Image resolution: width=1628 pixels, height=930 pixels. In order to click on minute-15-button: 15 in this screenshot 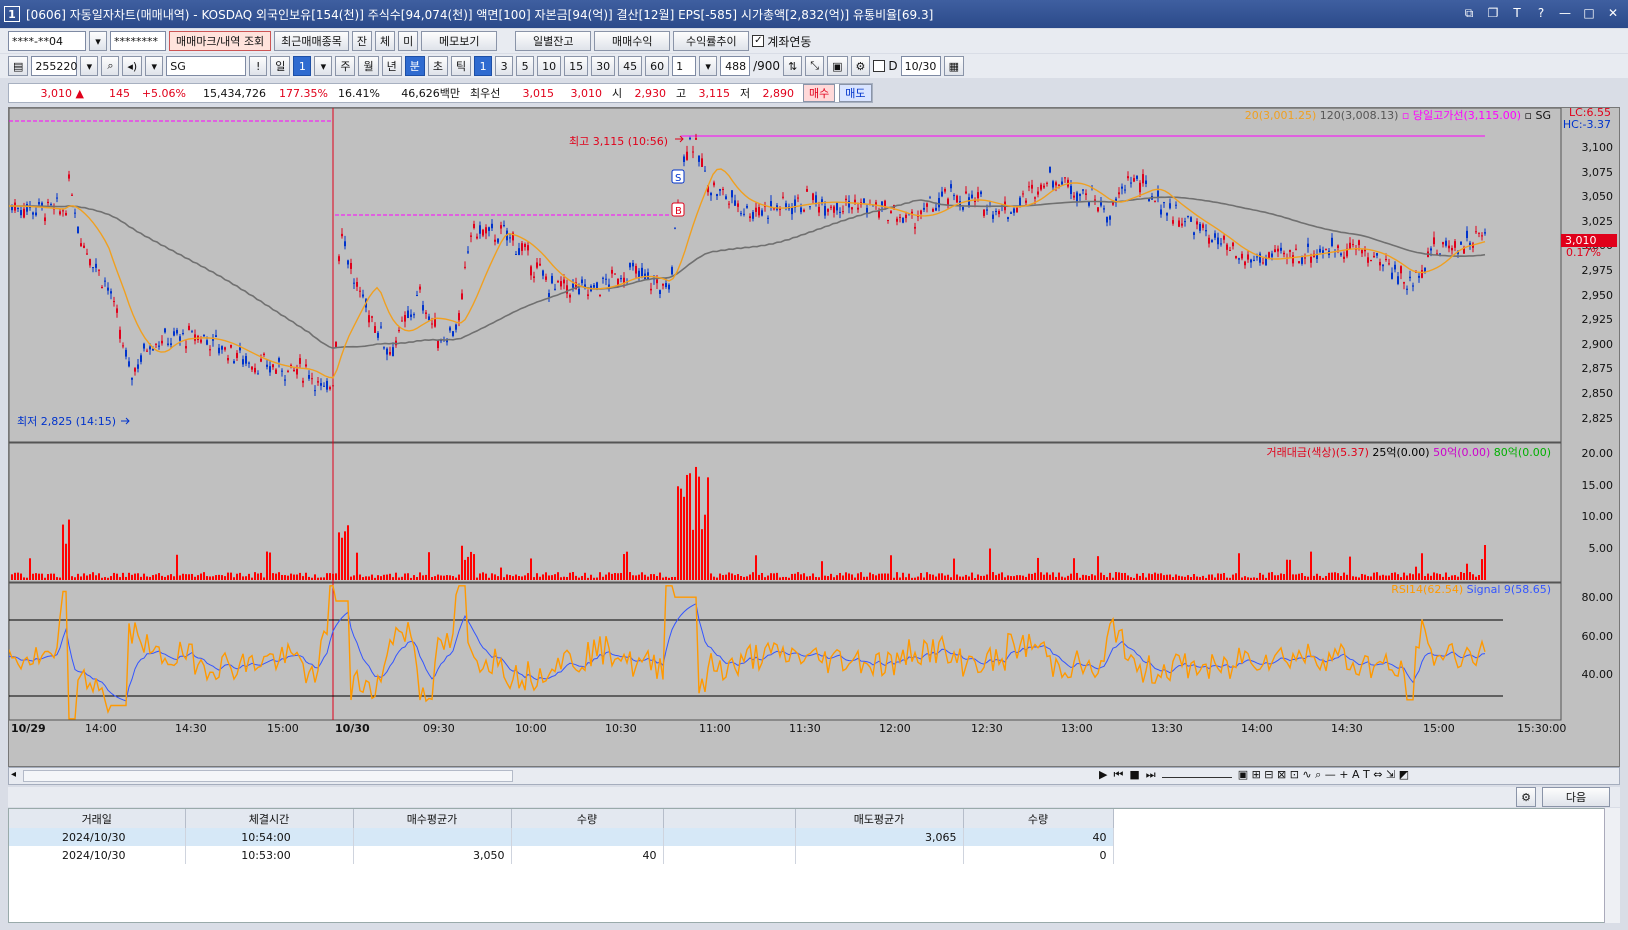, I will do `click(576, 66)`.